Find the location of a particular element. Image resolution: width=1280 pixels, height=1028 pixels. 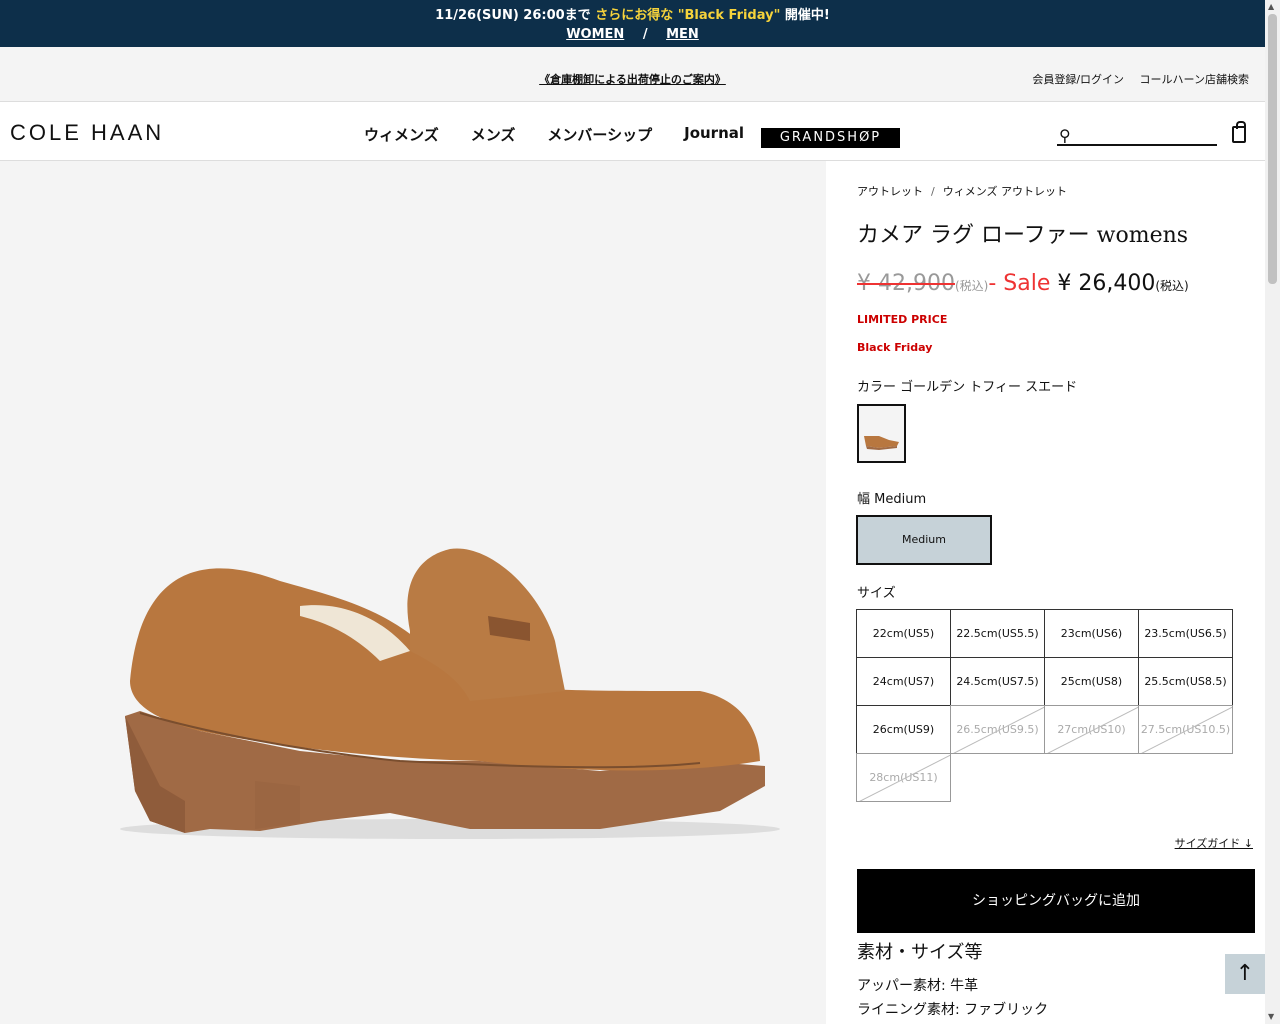

breadcrumb-womens-outlet: ウィメンズ アウトレット is located at coordinates (1005, 191).